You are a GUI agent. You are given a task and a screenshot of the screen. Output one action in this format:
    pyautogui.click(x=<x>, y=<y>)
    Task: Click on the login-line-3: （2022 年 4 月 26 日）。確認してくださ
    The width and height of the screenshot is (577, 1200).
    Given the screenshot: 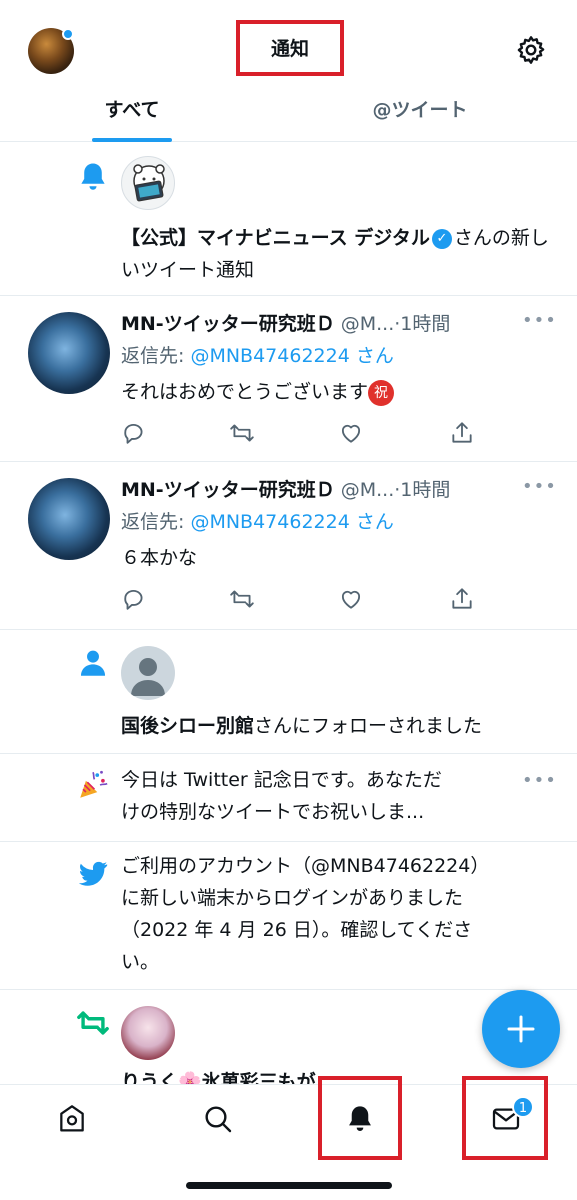 What is the action you would take?
    pyautogui.click(x=297, y=930)
    